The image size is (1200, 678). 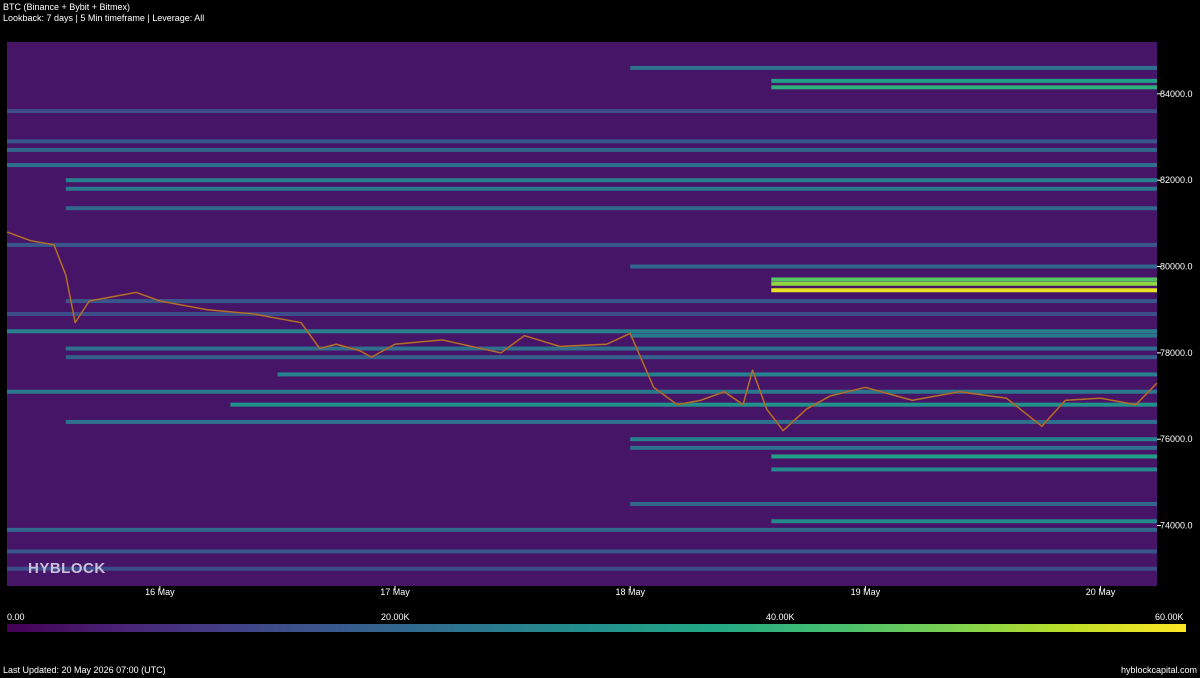 I want to click on hyblock-watermark: HYBLOCK, so click(x=67, y=568).